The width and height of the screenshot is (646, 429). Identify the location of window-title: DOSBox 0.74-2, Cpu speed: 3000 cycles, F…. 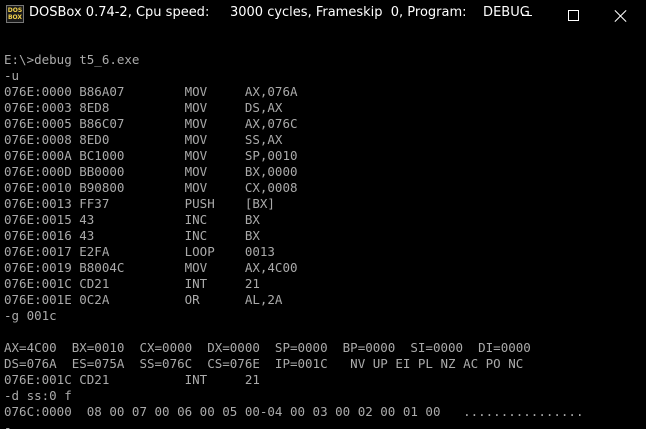
(279, 12).